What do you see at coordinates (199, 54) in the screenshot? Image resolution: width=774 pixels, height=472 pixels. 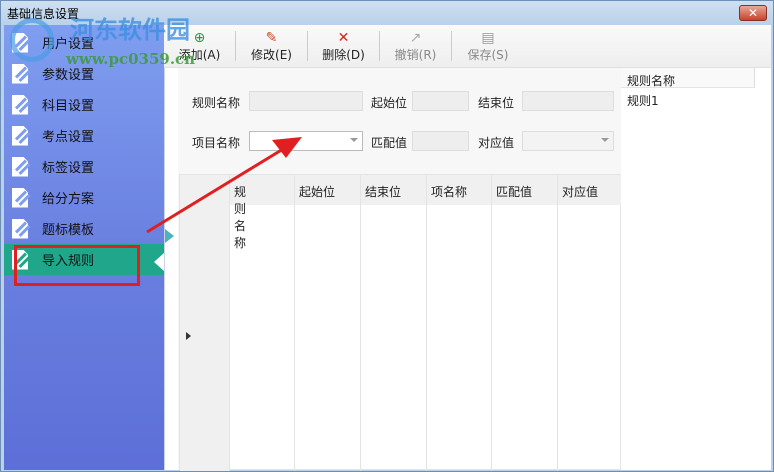 I see `add-label: 添加(A)` at bounding box center [199, 54].